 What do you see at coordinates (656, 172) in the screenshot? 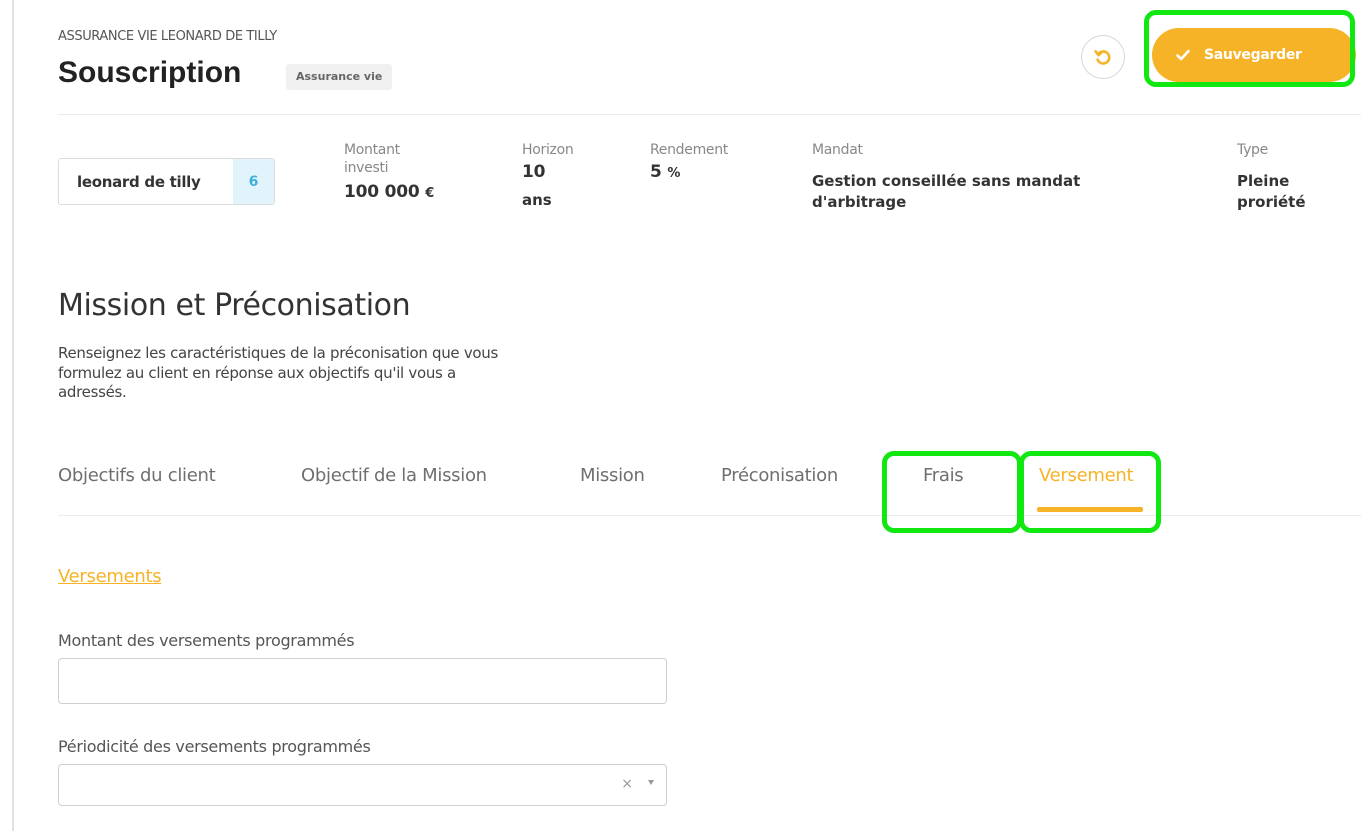
I see `rendement-number: 5` at bounding box center [656, 172].